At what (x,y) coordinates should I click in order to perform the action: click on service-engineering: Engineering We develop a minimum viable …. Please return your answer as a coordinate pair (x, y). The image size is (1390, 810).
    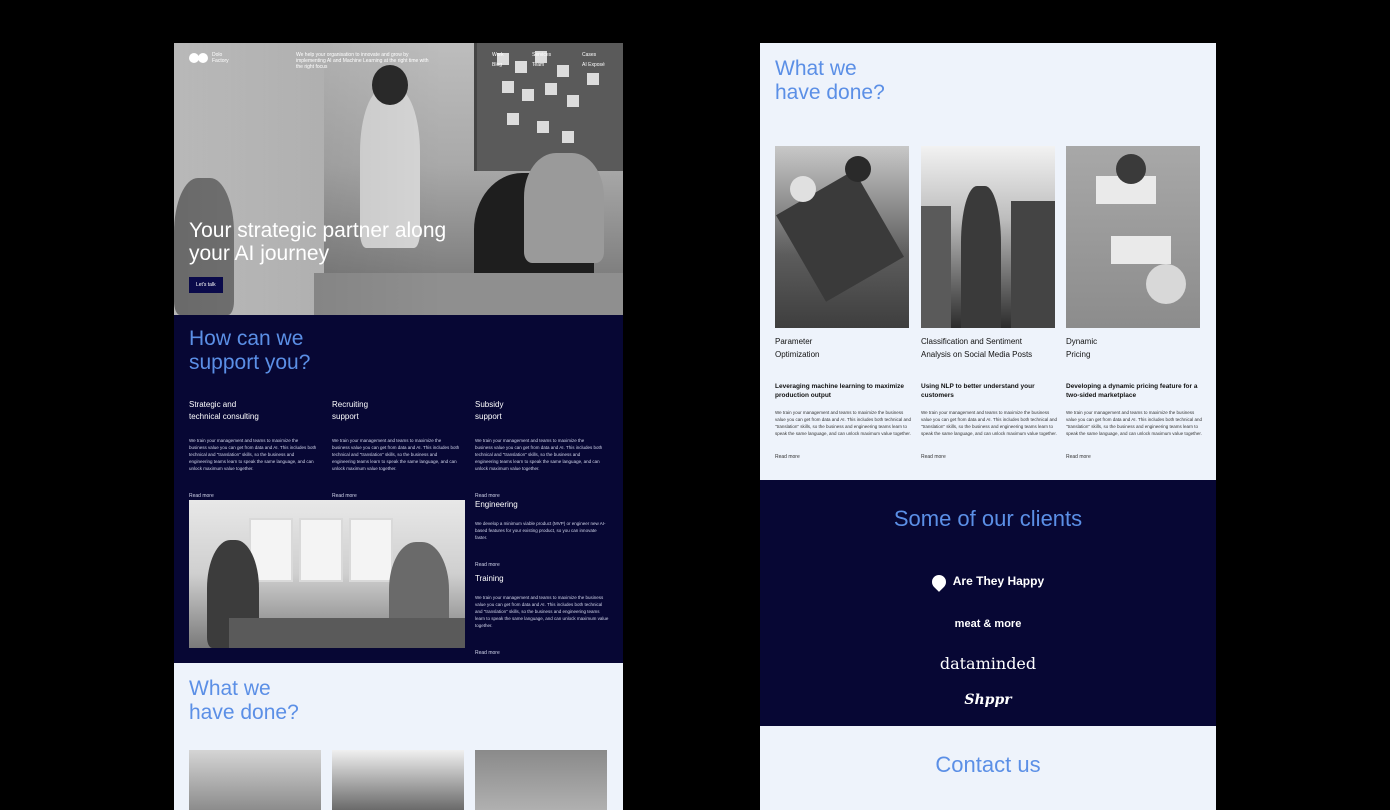
    Looking at the image, I should click on (540, 534).